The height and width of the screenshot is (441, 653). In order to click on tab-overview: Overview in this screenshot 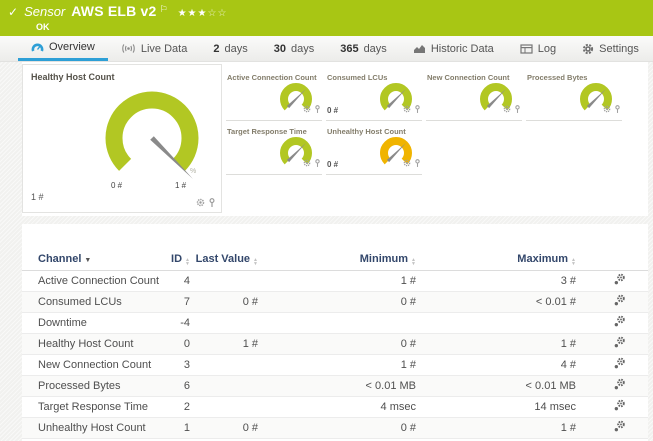, I will do `click(63, 48)`.